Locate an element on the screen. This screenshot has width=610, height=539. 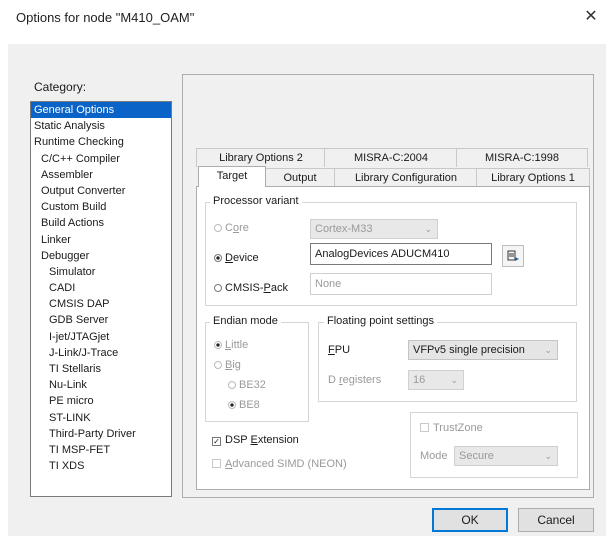
dsp-extension-checkbox: ✓ DSP Extension is located at coordinates (255, 440).